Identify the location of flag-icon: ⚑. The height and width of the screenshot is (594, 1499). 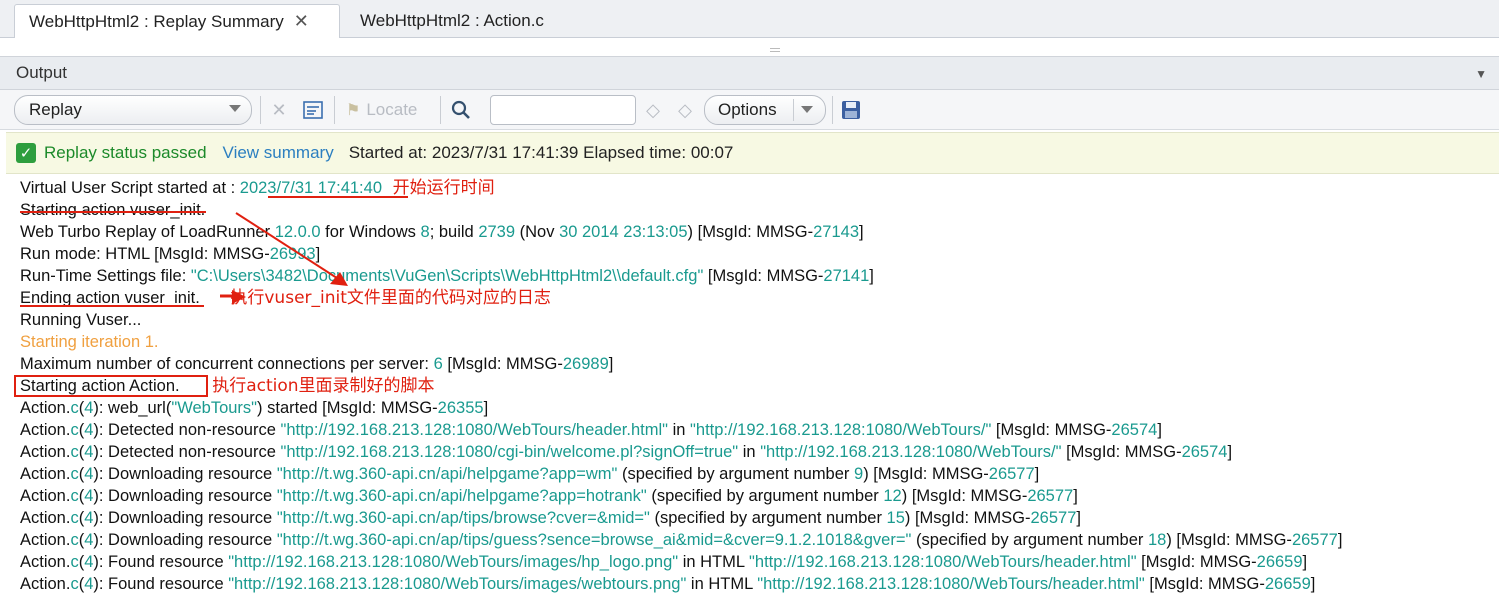
(353, 110).